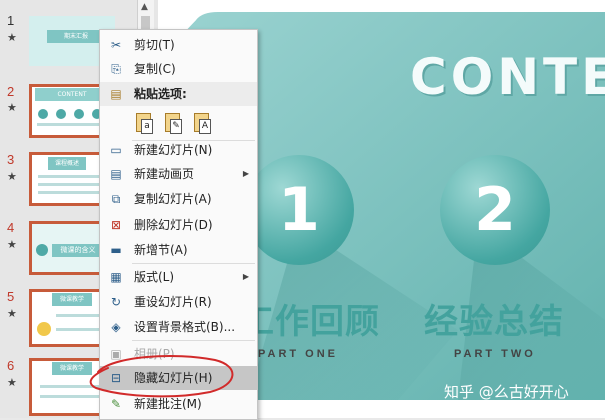  What do you see at coordinates (78, 250) in the screenshot?
I see `thumbnail-caption: 微课的含义` at bounding box center [78, 250].